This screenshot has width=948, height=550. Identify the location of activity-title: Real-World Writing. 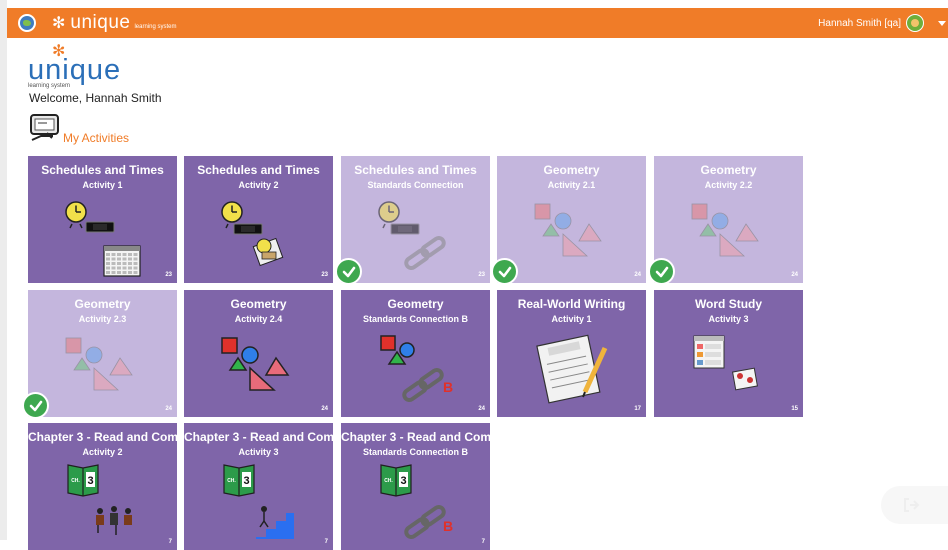
(571, 304).